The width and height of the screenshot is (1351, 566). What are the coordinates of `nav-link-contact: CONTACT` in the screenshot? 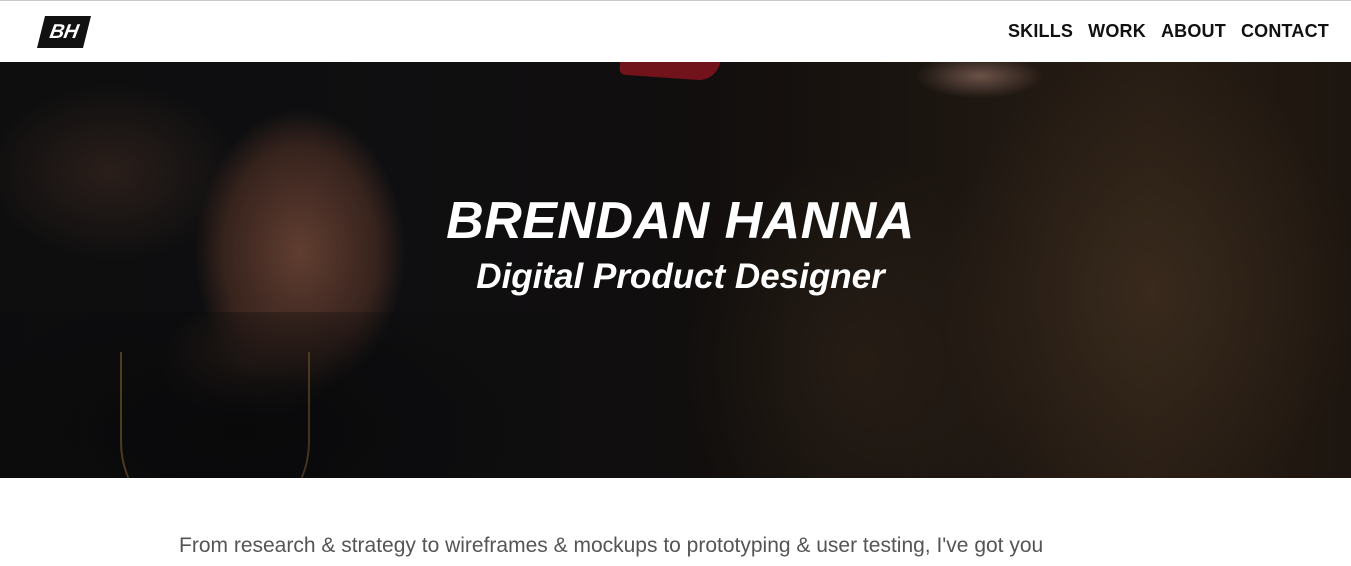 It's located at (1285, 31).